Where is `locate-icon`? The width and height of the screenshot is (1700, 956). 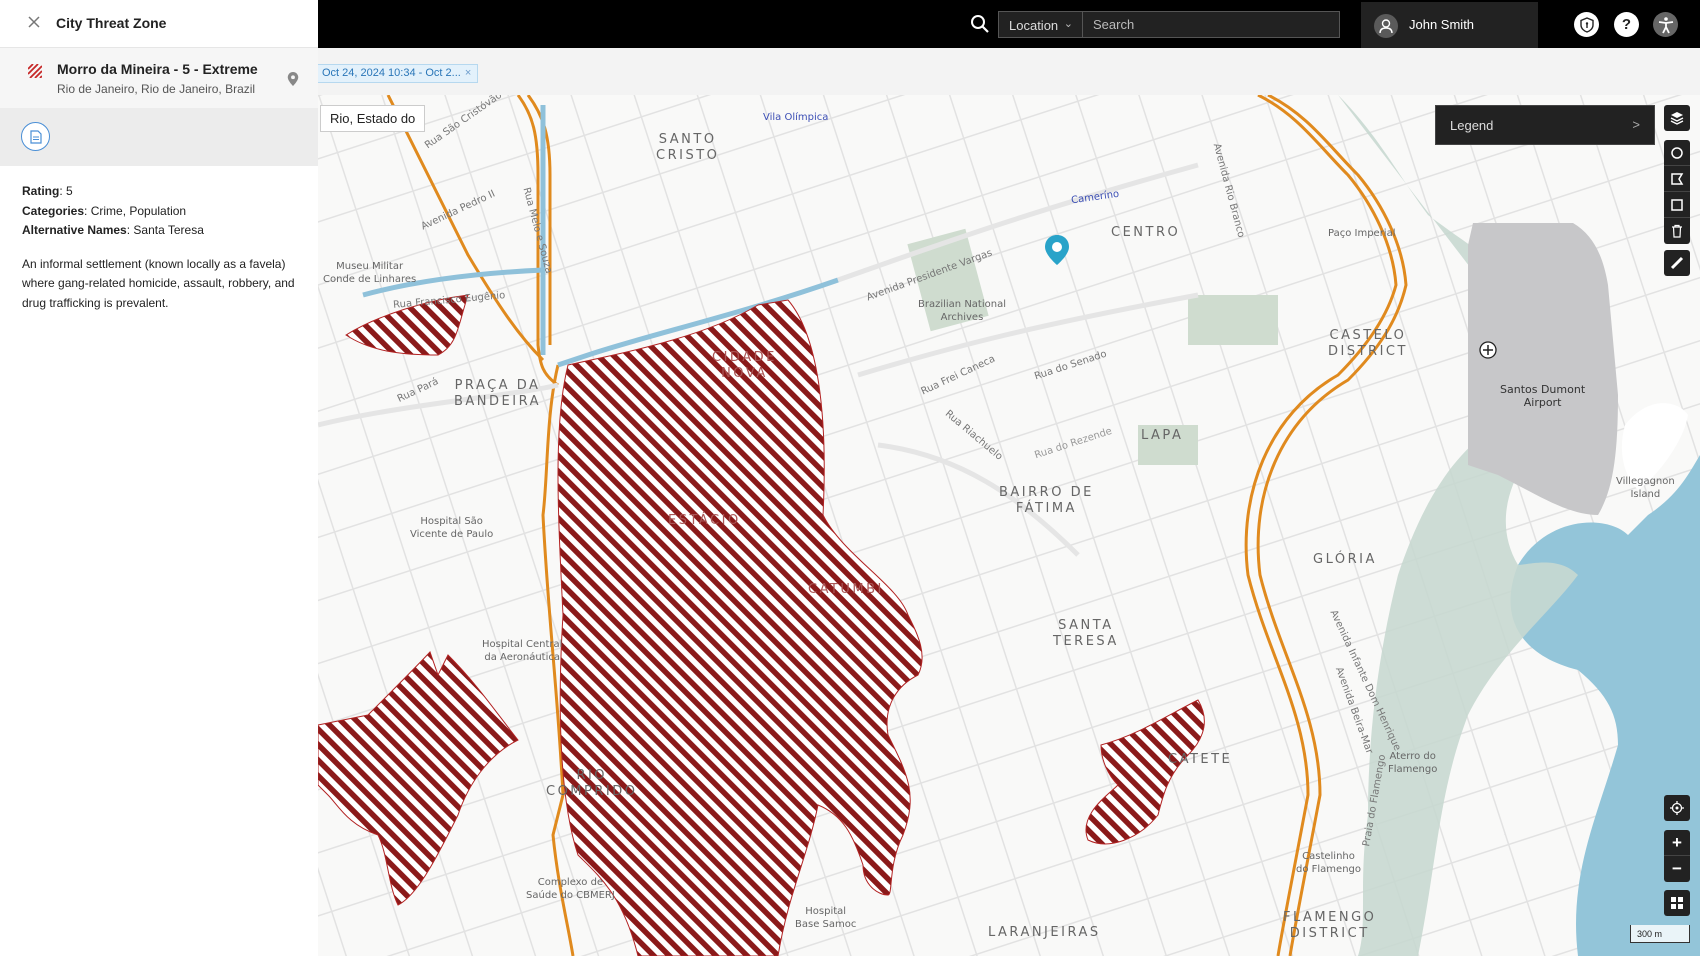
locate-icon is located at coordinates (1677, 808).